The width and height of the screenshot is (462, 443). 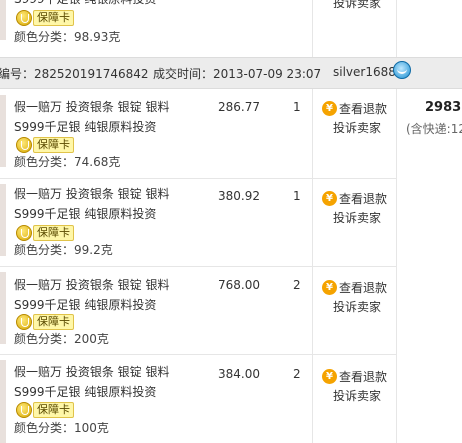 I want to click on product-title: S999千足银 纯银原料投资, so click(x=106, y=4).